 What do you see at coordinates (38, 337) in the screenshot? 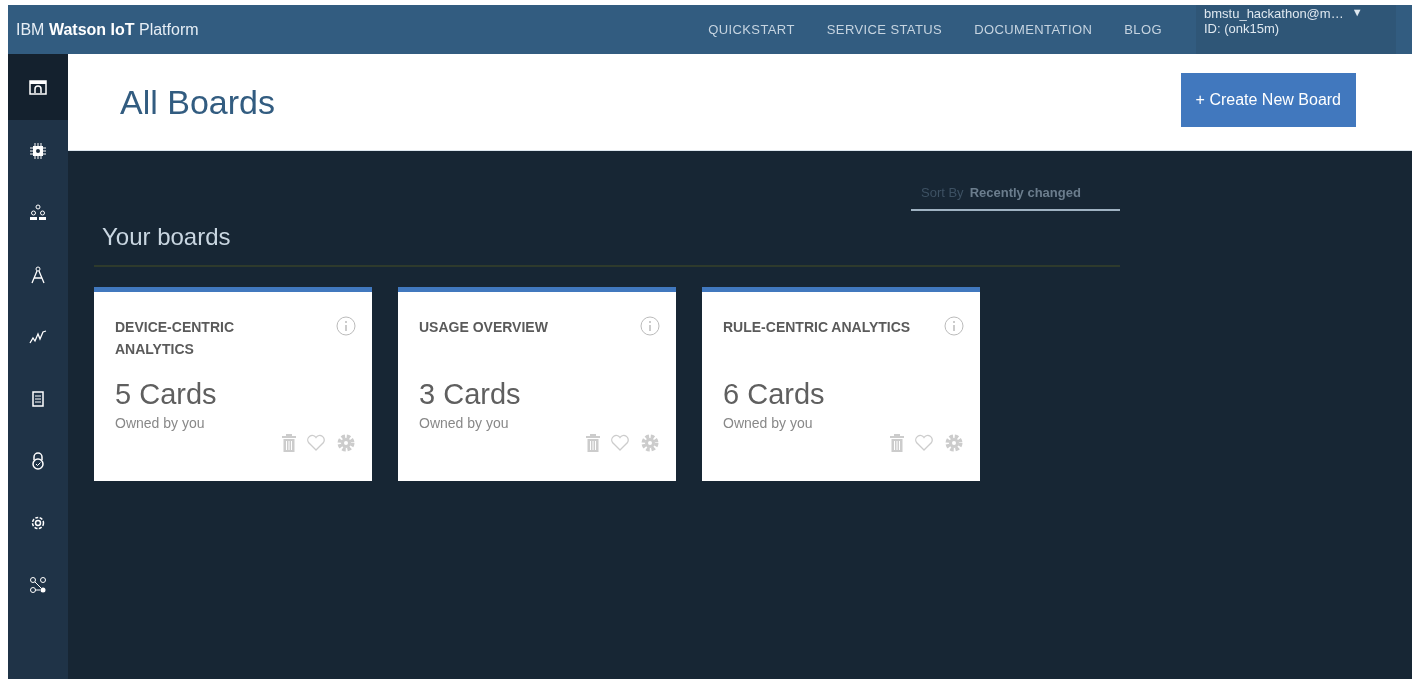
I see `chart-icon` at bounding box center [38, 337].